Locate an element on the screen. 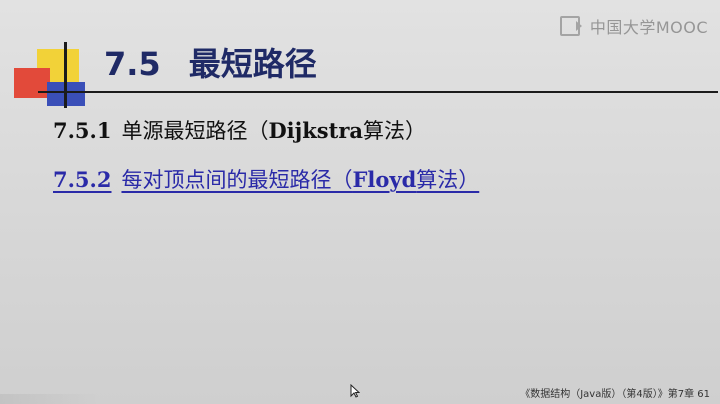 The image size is (720, 404). section-title: 单源最短路径（Dijkstra算法） is located at coordinates (273, 130).